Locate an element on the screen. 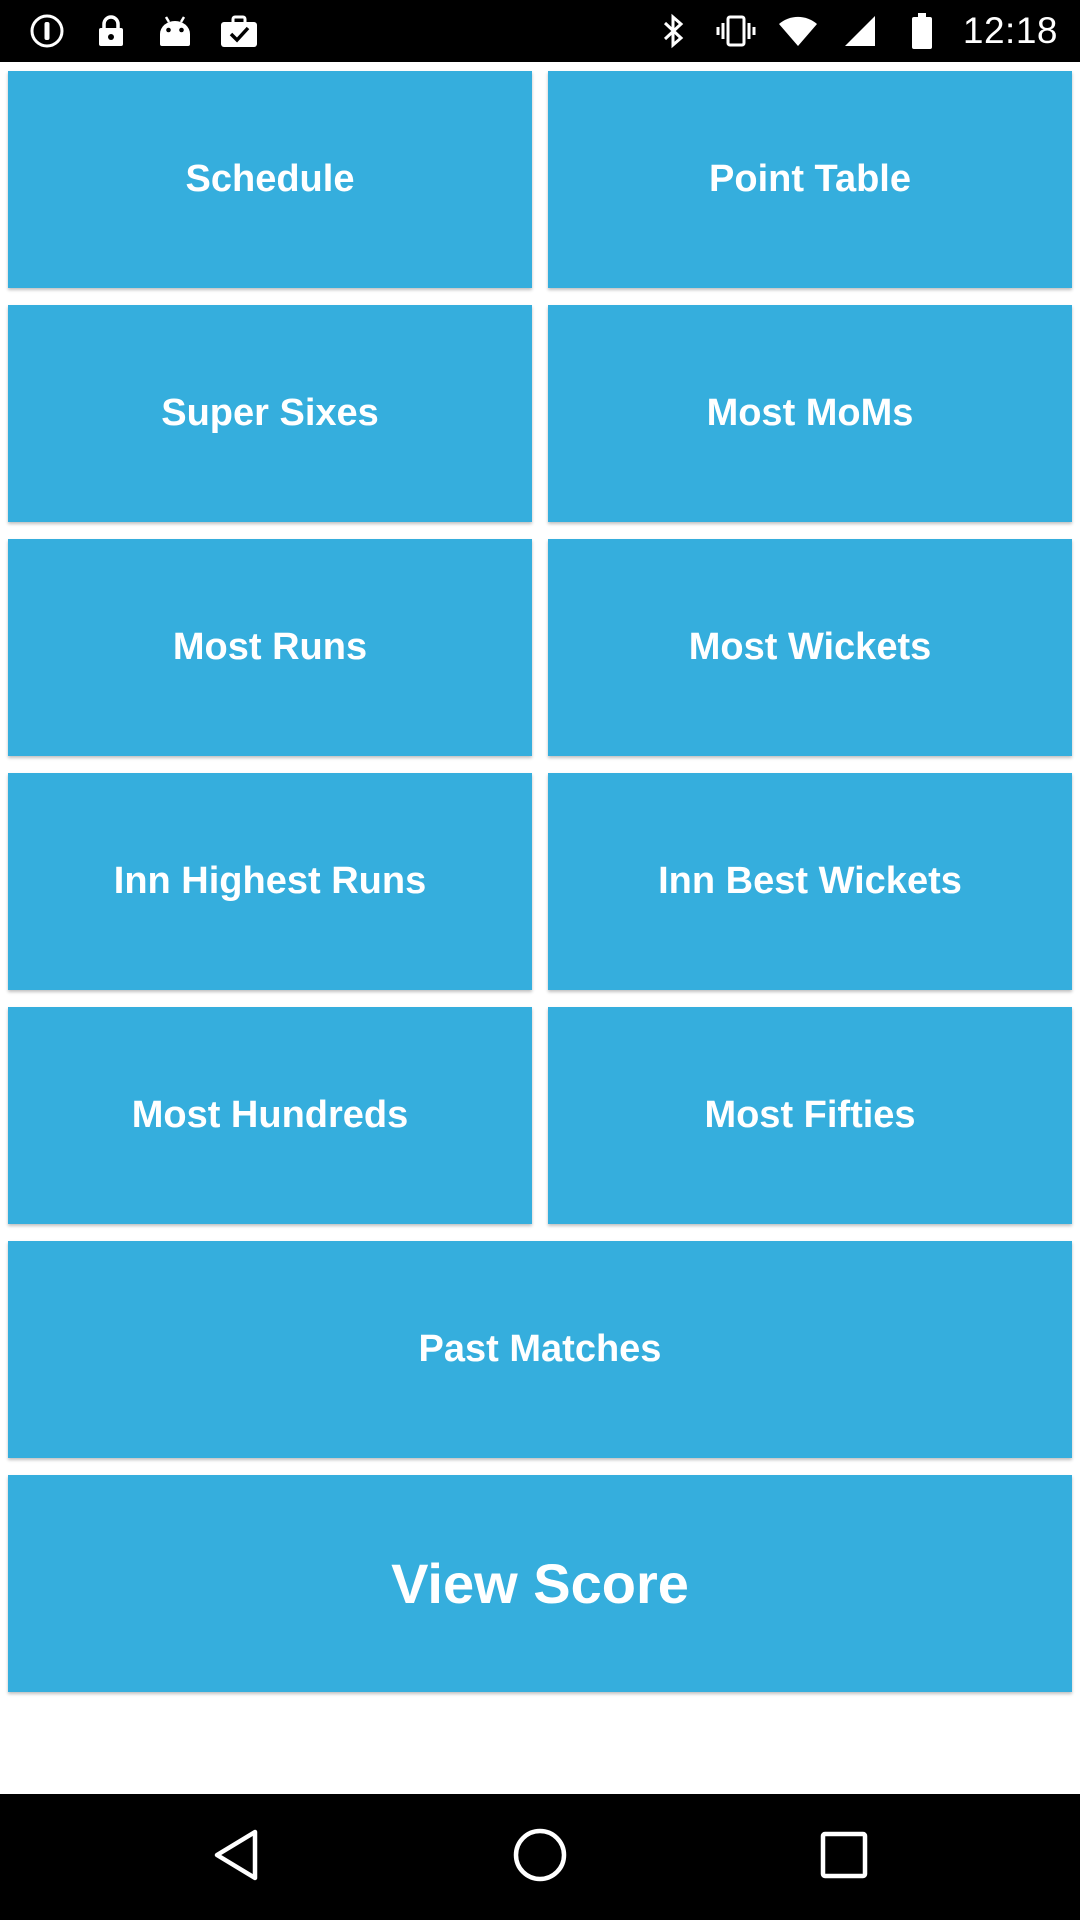 The width and height of the screenshot is (1080, 1920). lock-icon is located at coordinates (111, 31).